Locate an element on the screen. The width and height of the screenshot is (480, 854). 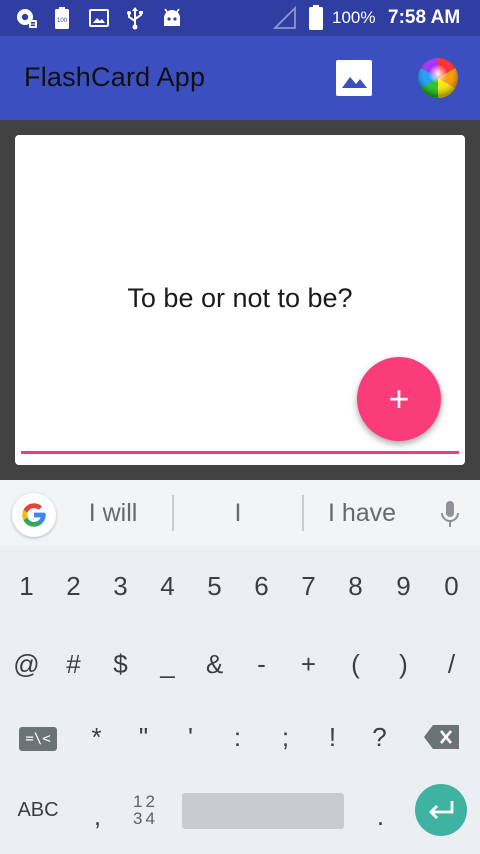
key-7: 7 is located at coordinates (308, 586).